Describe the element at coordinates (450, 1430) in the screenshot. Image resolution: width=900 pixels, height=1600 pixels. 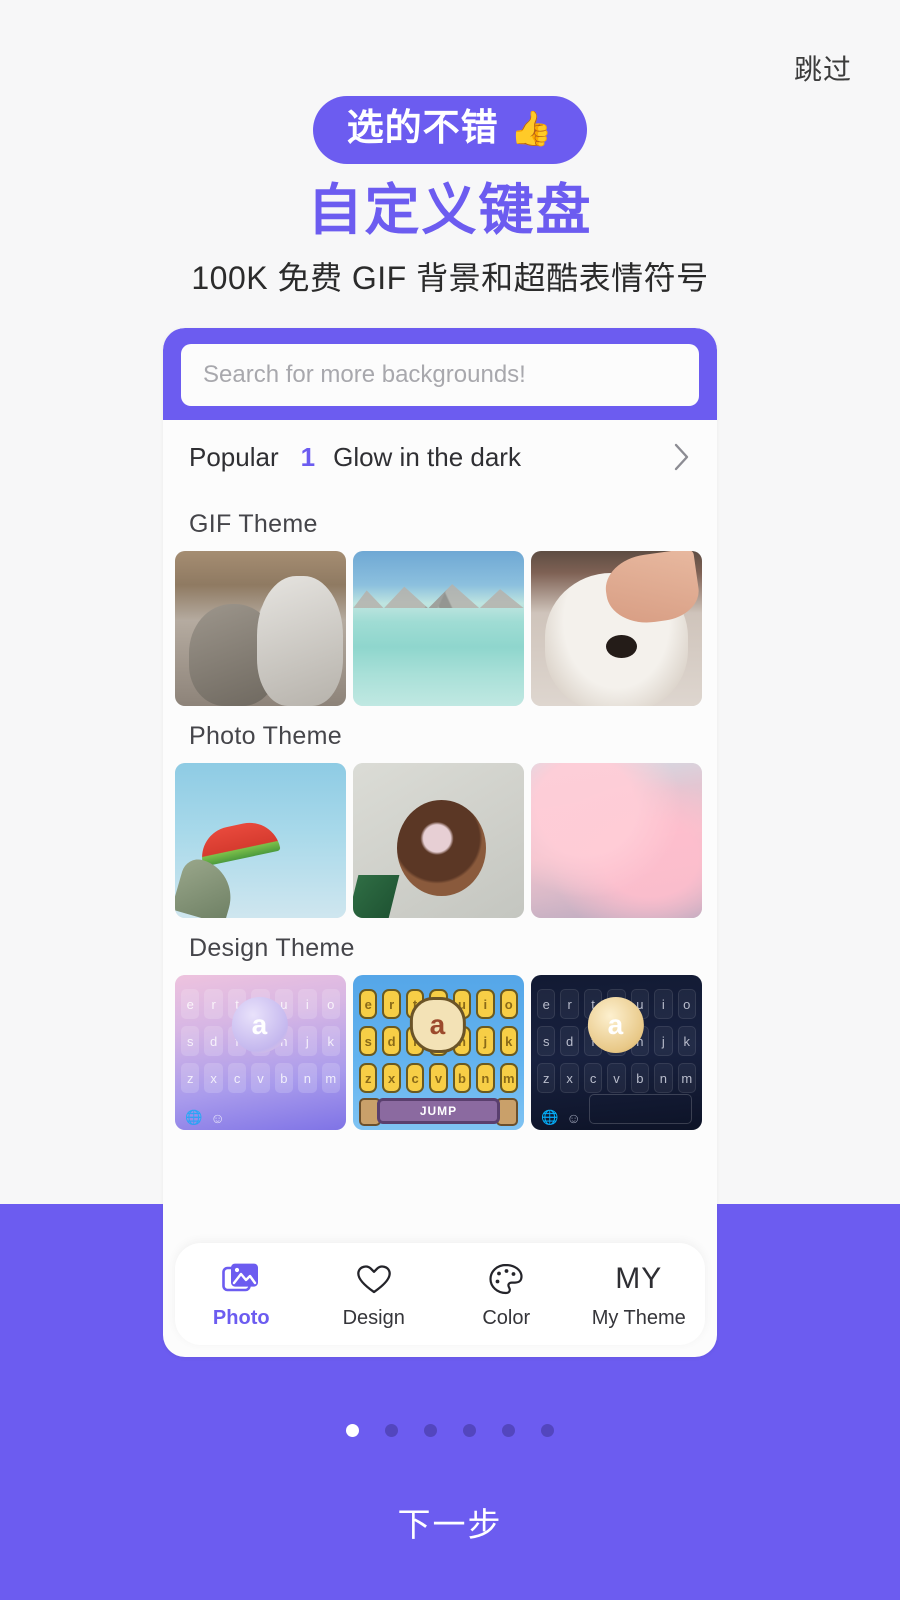
I see `page-indicator-dots` at that location.